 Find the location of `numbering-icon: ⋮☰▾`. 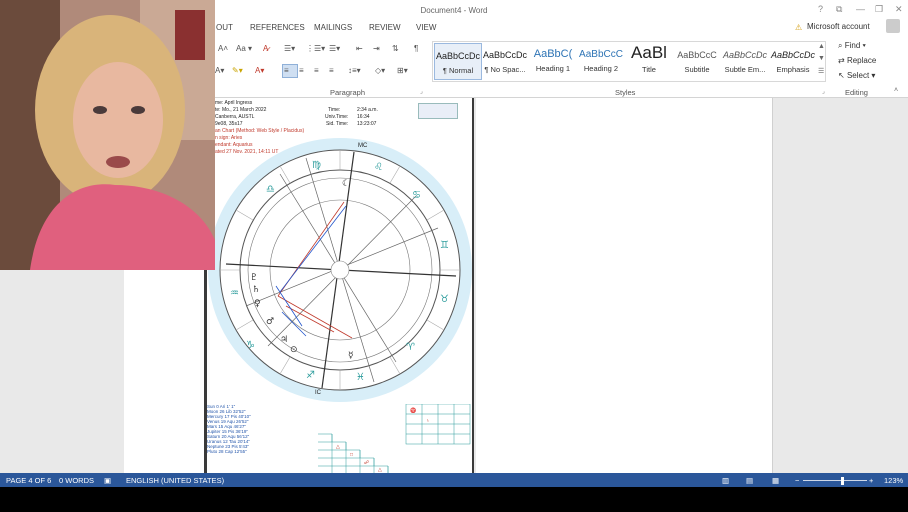

numbering-icon: ⋮☰▾ is located at coordinates (315, 48).